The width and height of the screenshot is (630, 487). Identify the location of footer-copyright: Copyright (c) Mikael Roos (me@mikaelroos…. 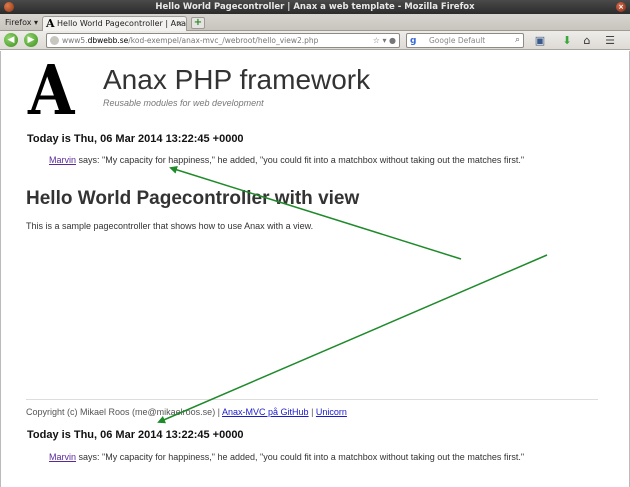
(124, 412).